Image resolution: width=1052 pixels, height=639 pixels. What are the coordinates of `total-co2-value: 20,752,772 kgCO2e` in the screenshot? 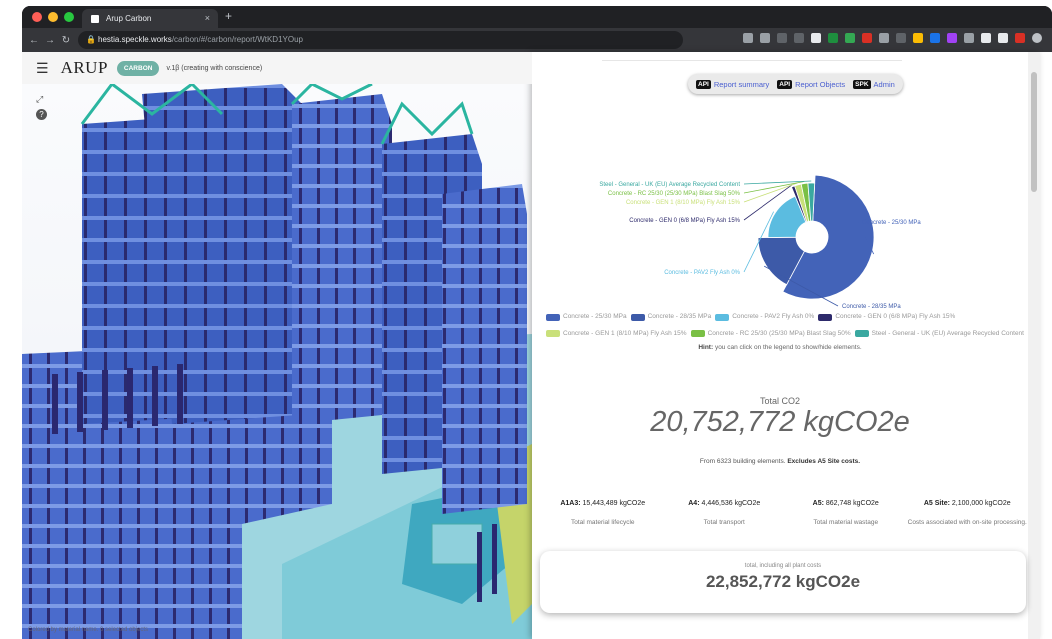 It's located at (780, 422).